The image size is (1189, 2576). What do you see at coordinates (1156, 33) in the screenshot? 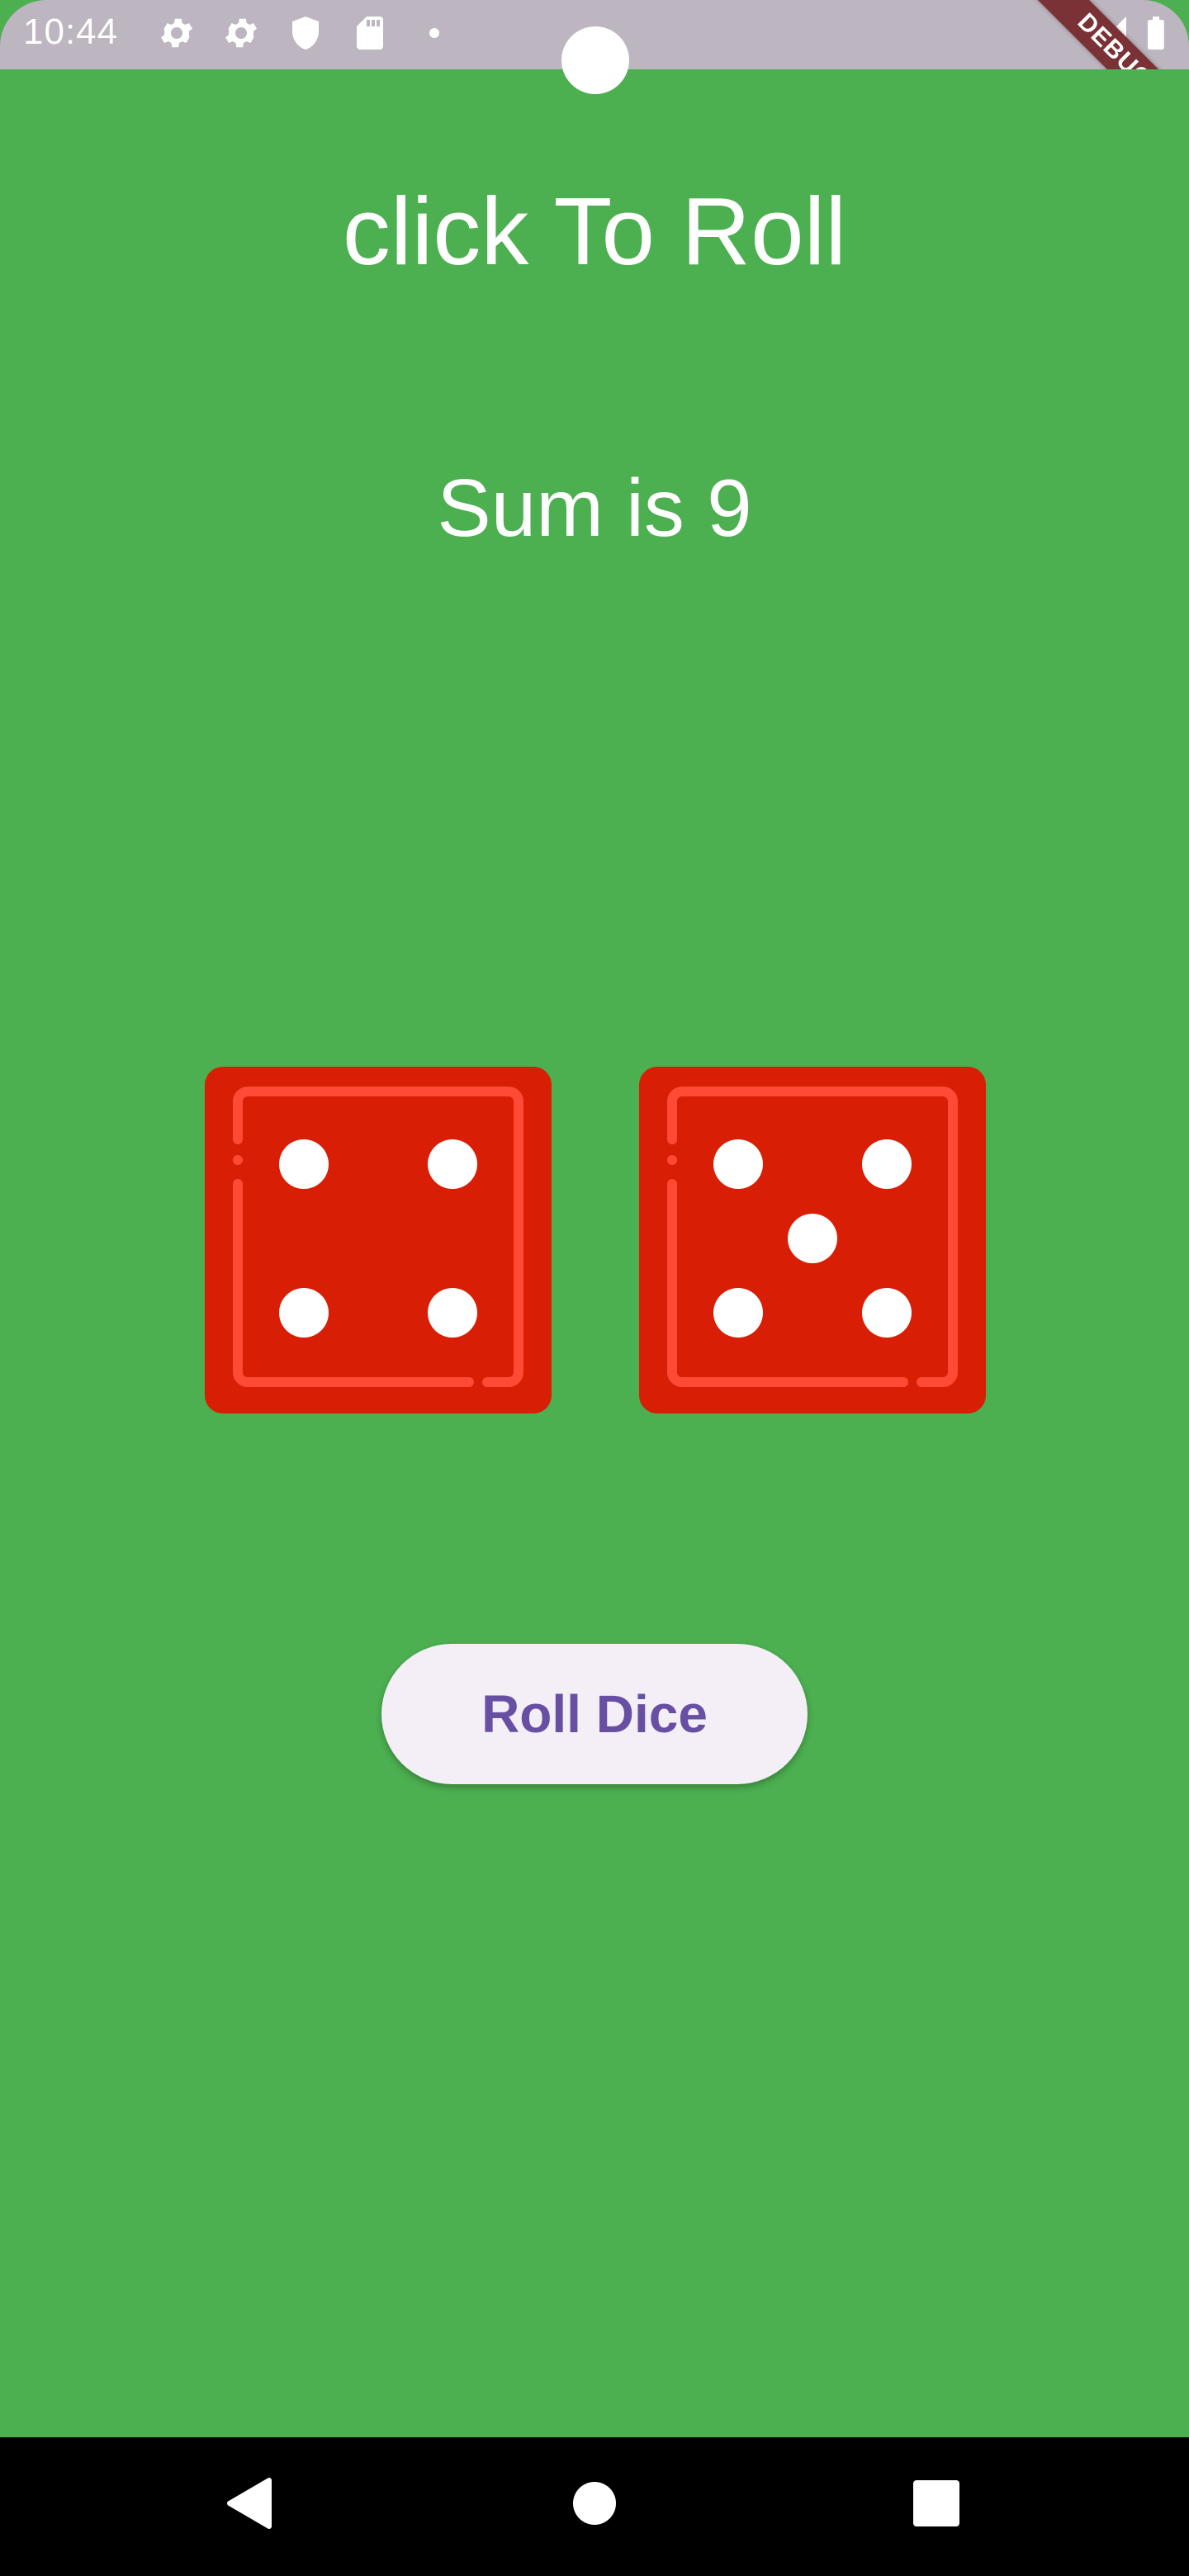
I see `battery-icon` at bounding box center [1156, 33].